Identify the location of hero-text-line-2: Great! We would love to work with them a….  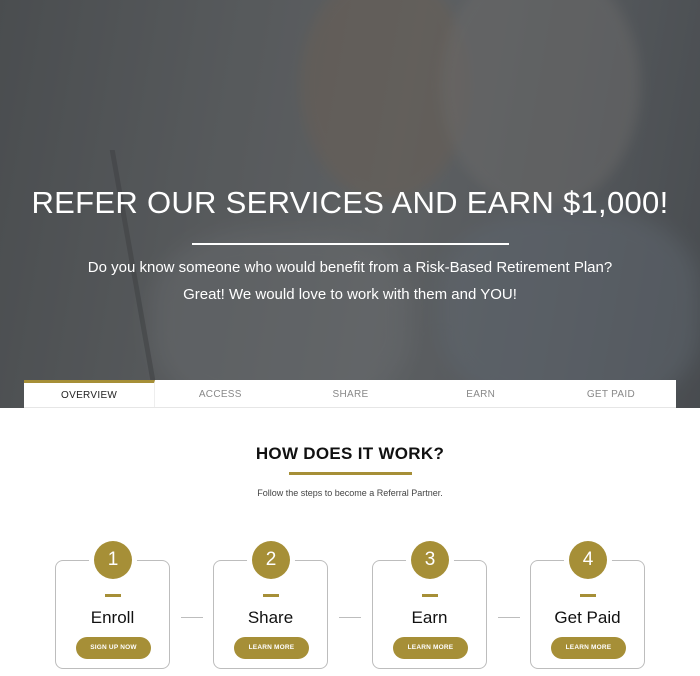
(350, 294).